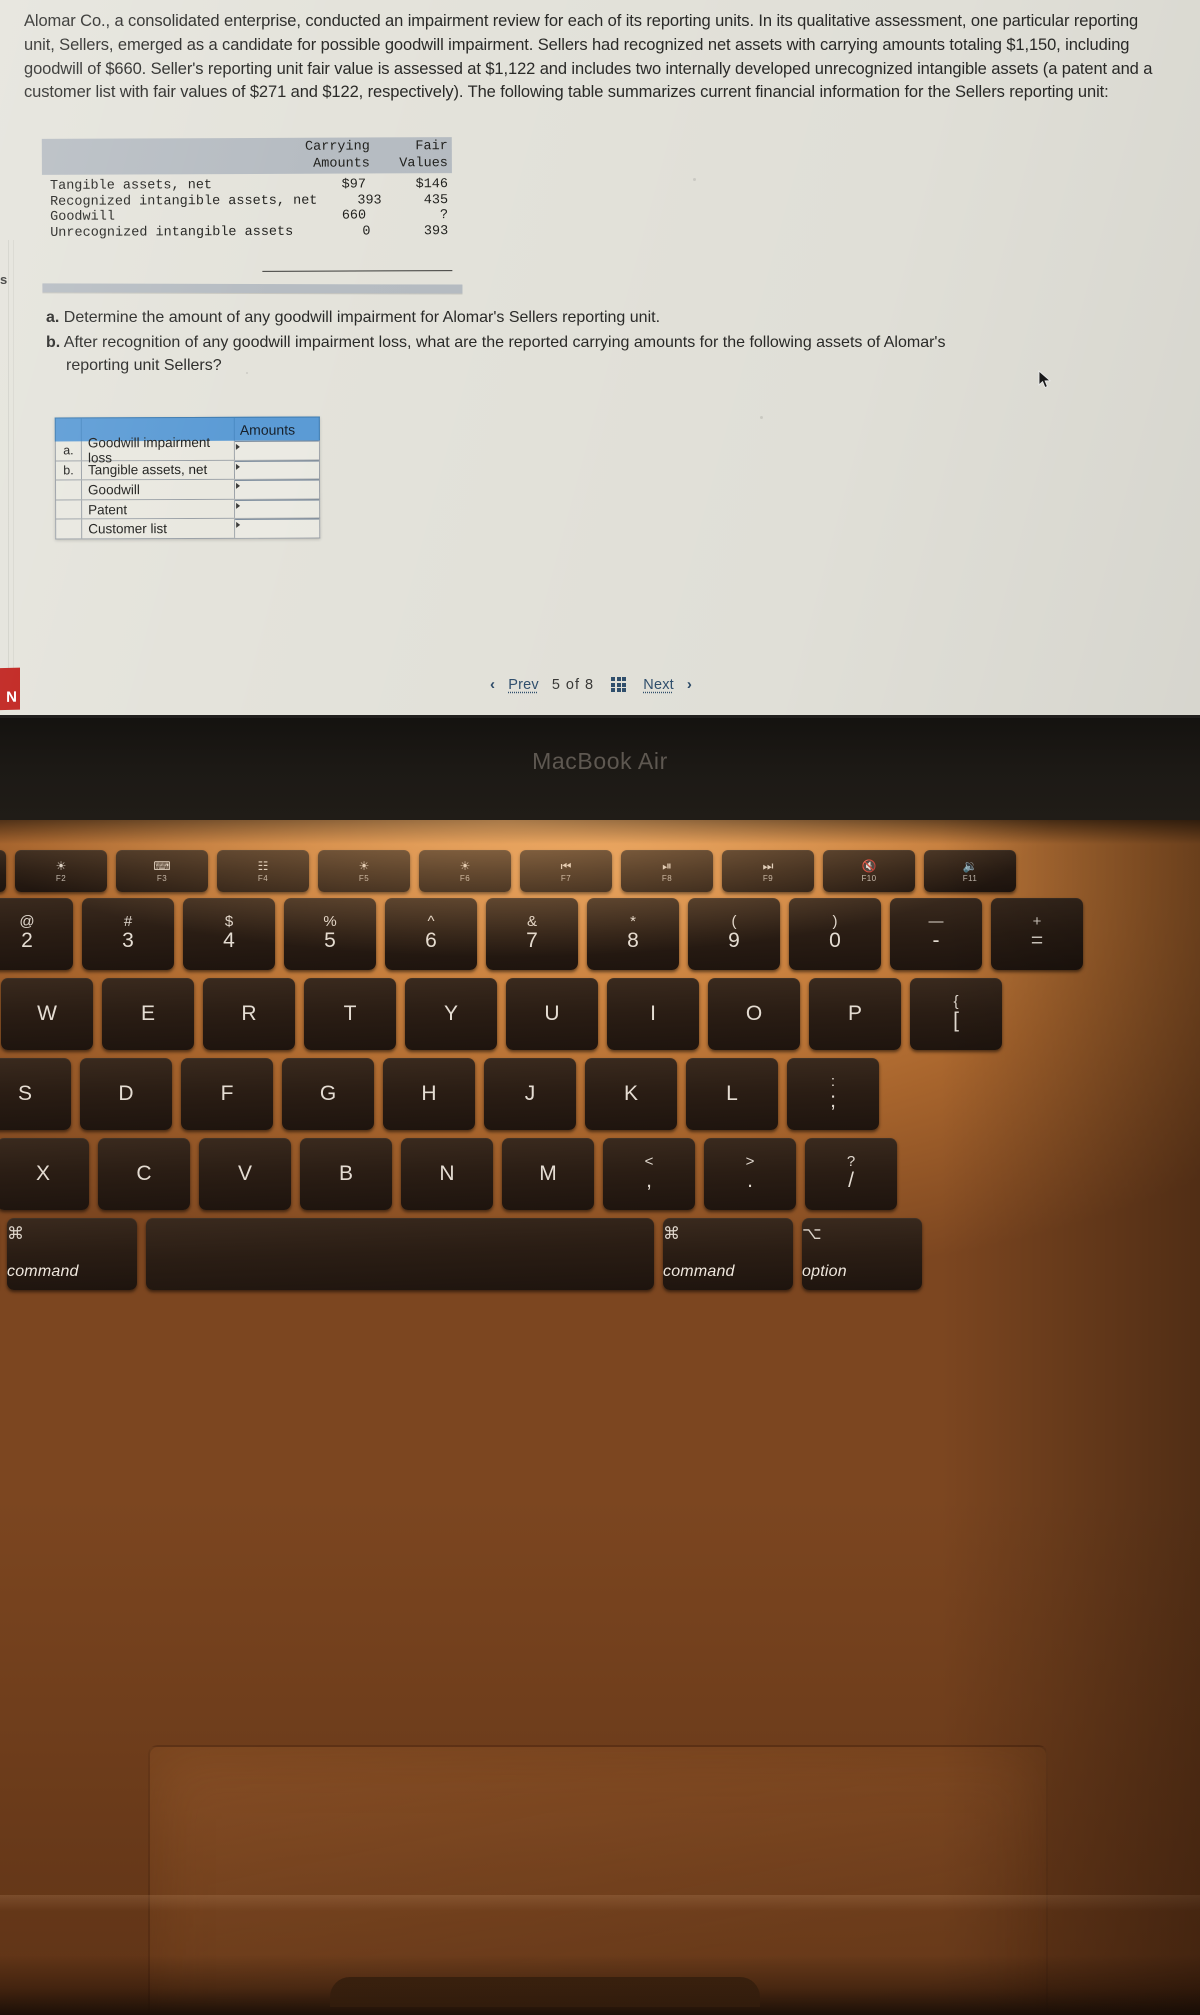 The width and height of the screenshot is (1200, 2015). I want to click on key-f6-keyboard-backlight-up: ☀ F6, so click(465, 871).